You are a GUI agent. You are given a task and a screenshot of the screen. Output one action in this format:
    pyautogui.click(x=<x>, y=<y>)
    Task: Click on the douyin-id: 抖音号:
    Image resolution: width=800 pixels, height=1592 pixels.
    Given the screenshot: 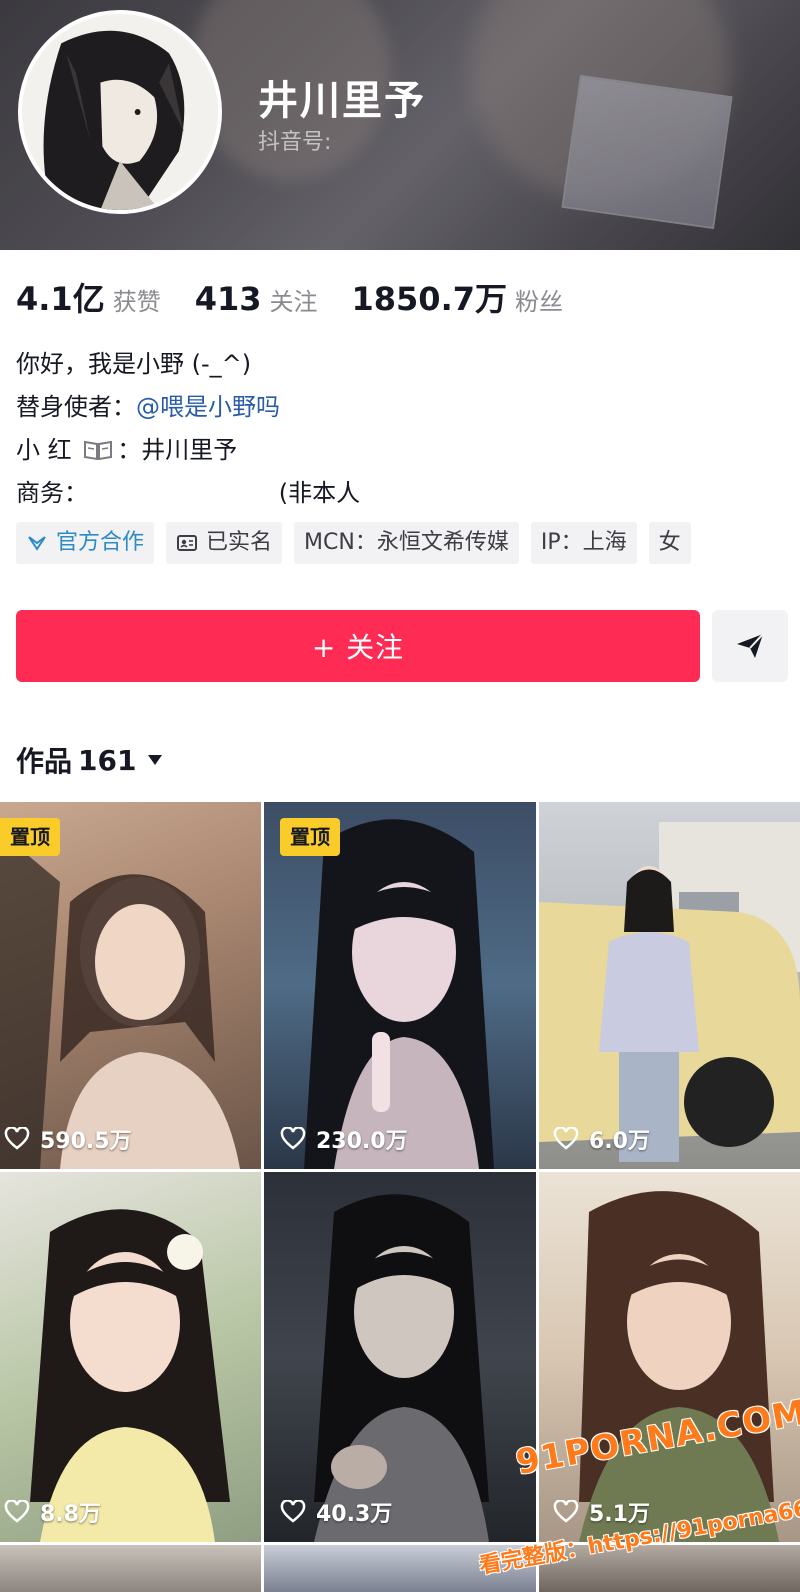 What is the action you would take?
    pyautogui.click(x=294, y=140)
    